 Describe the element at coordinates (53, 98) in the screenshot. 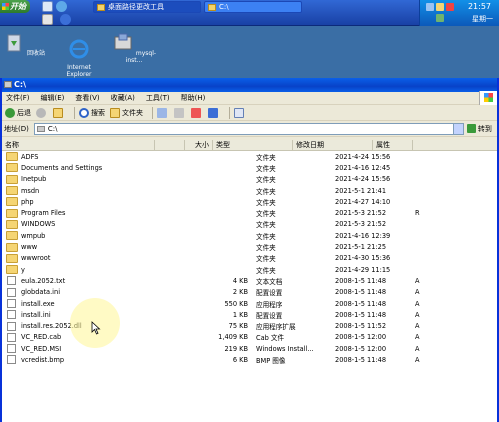

I see `menu-edit: 编辑(E)` at that location.